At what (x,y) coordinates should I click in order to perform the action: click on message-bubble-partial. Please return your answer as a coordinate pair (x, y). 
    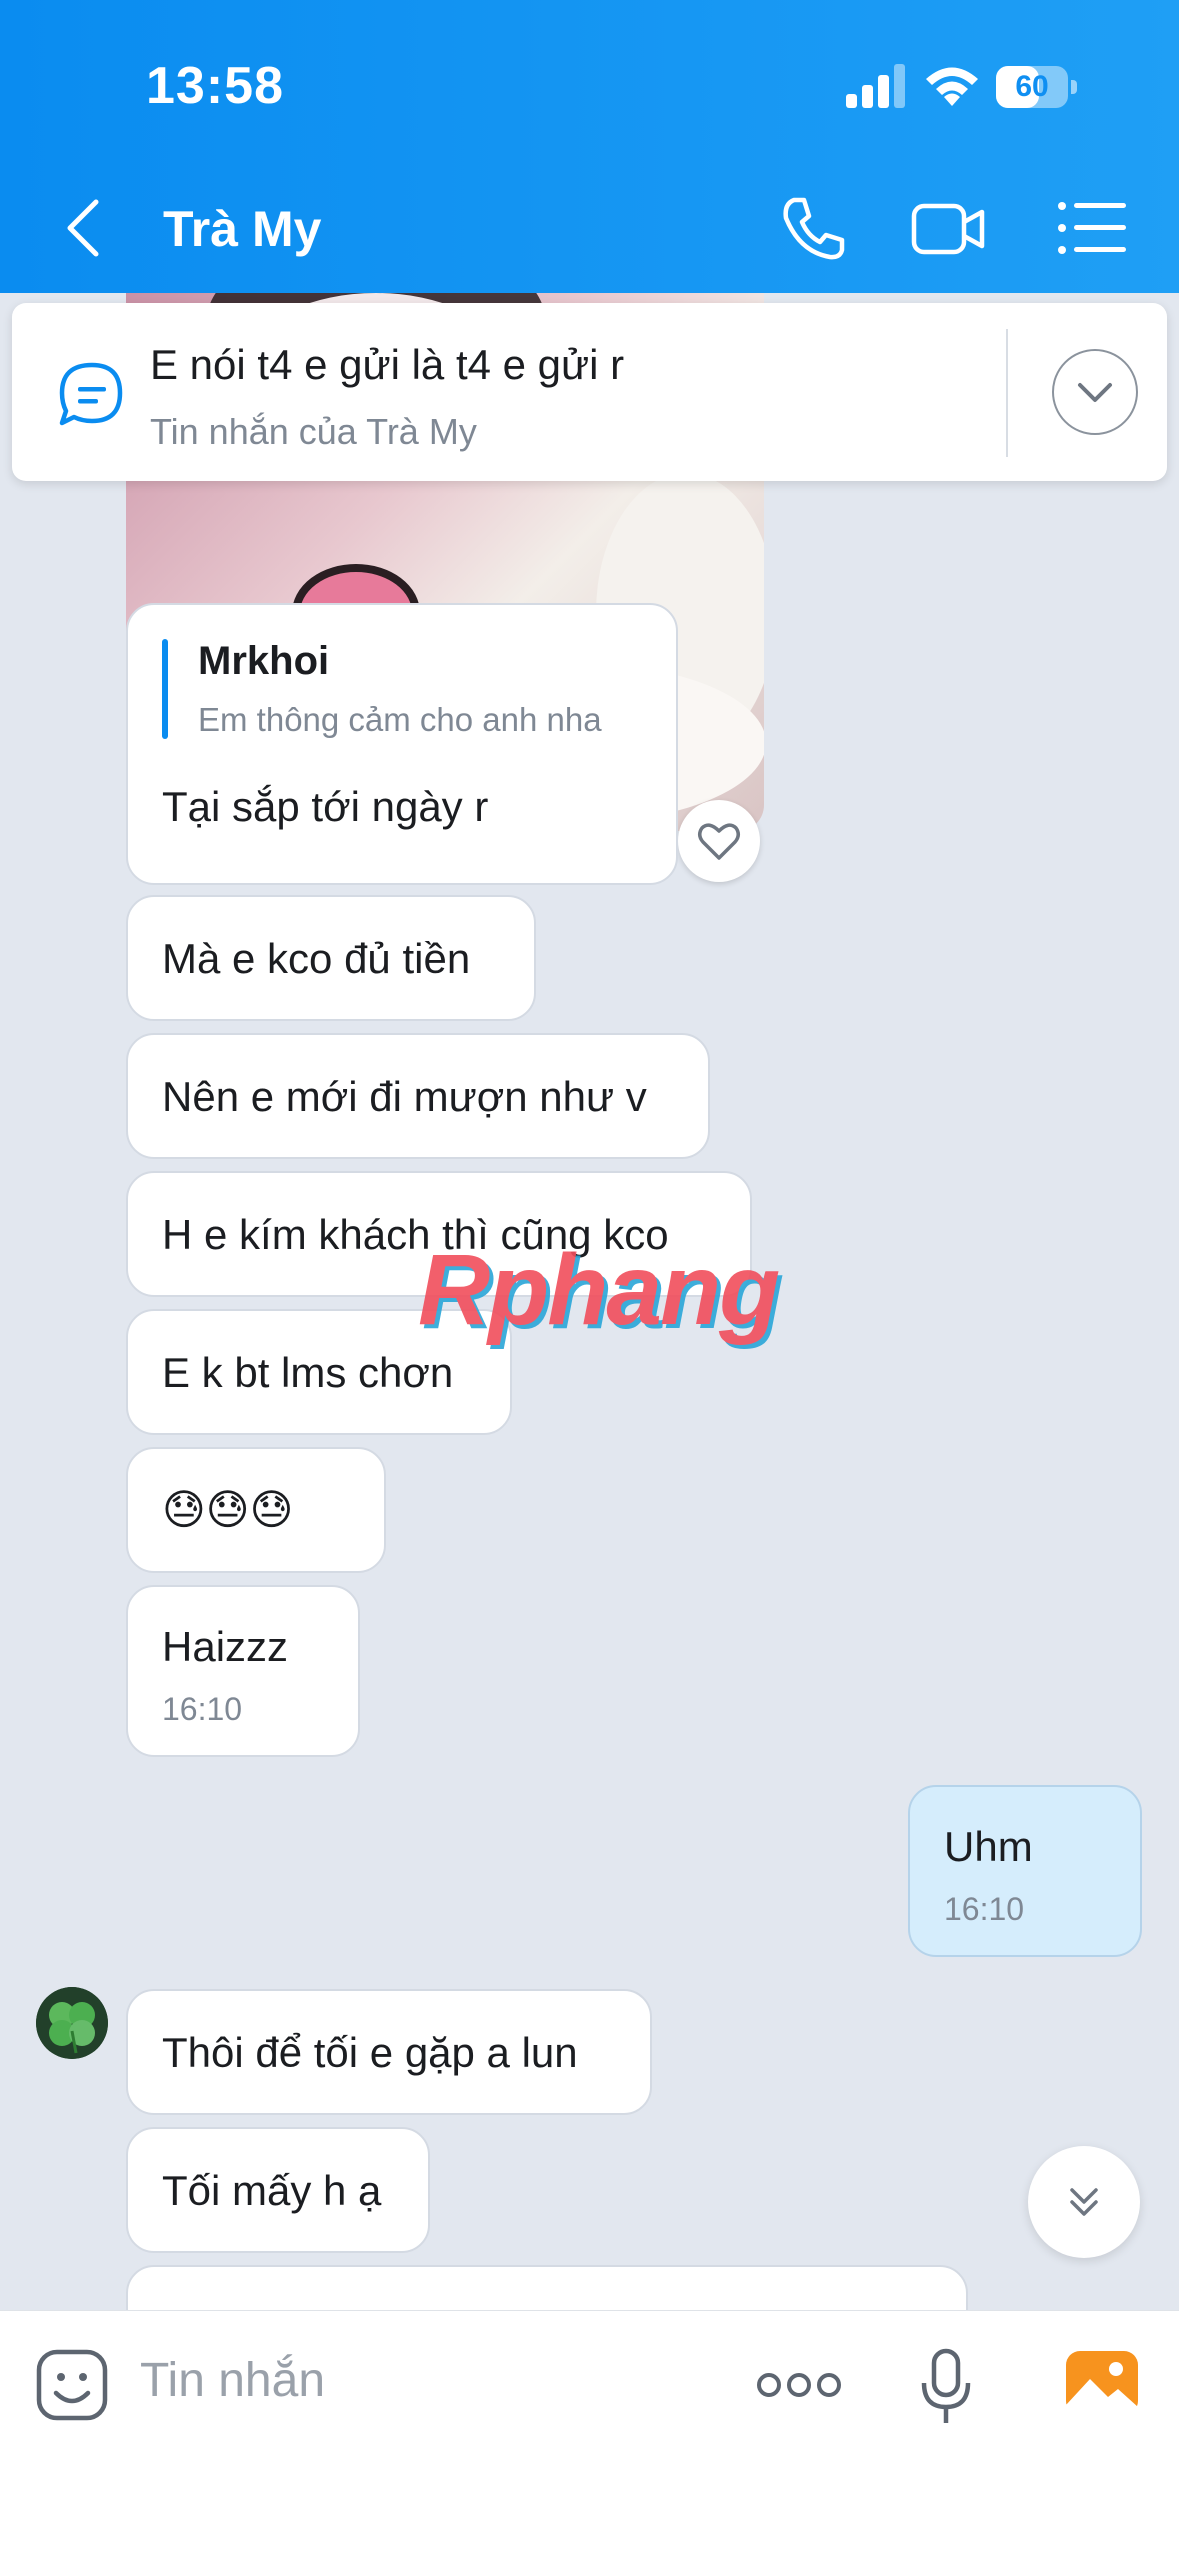
    Looking at the image, I should click on (547, 2287).